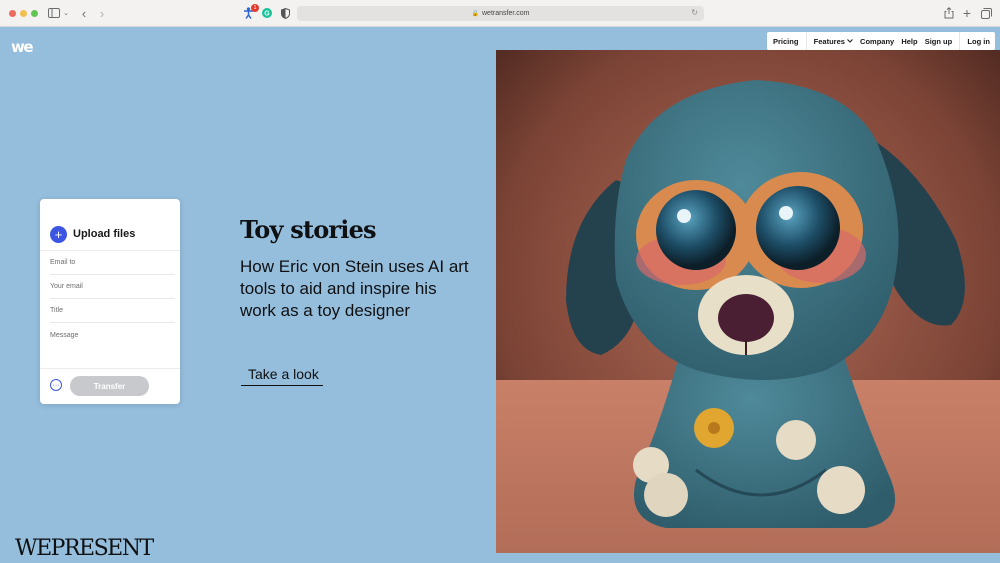 Image resolution: width=1000 pixels, height=563 pixels. I want to click on minimize-window-button, so click(23, 13).